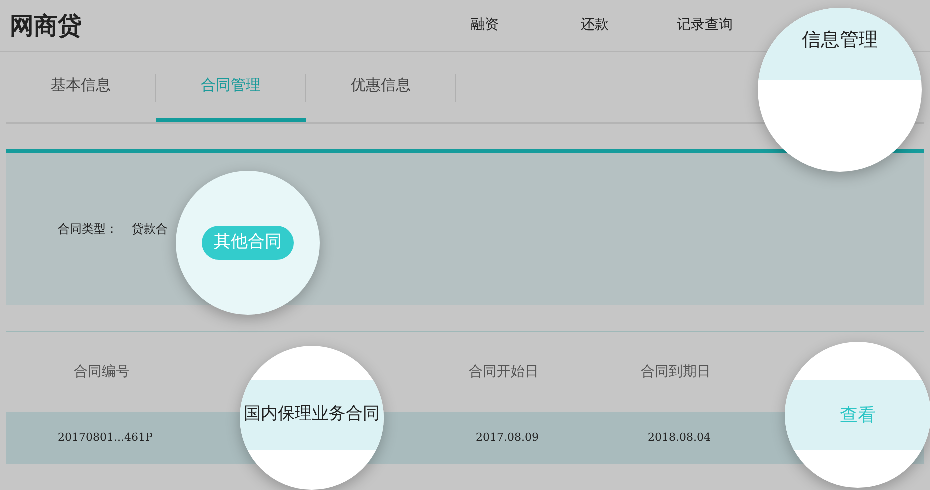  Describe the element at coordinates (504, 372) in the screenshot. I see `column-header: 合同开始日` at that location.